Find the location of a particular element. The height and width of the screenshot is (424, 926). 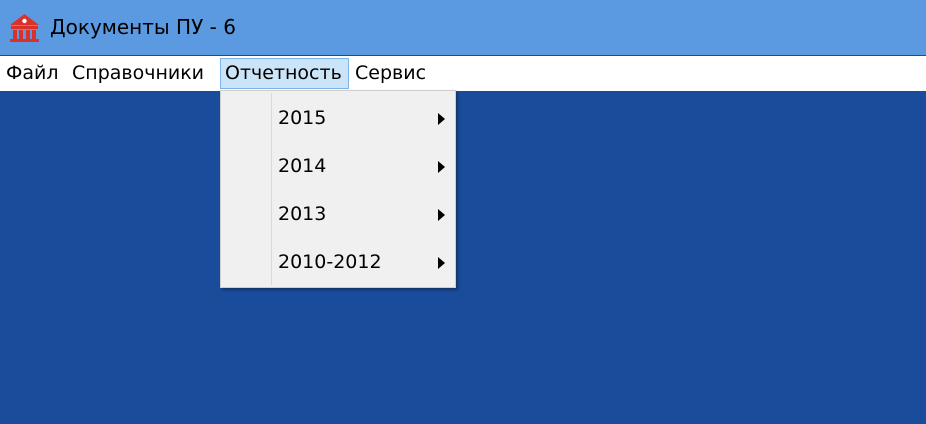

dropdown-item-2013: 2013 is located at coordinates (338, 214).